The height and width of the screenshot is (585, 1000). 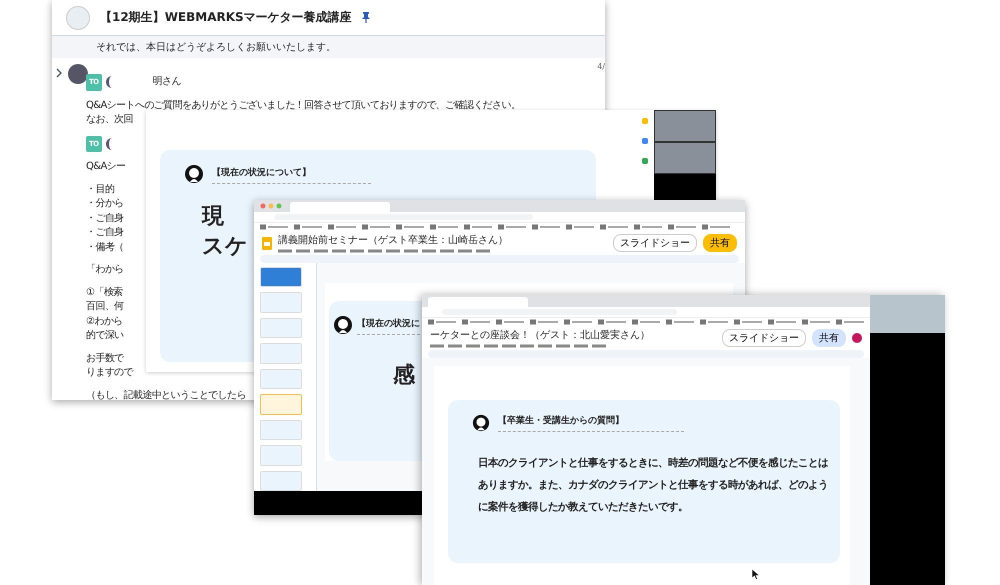 I want to click on slide-heading: 【卒業生・受講生からの質問】, so click(x=591, y=423).